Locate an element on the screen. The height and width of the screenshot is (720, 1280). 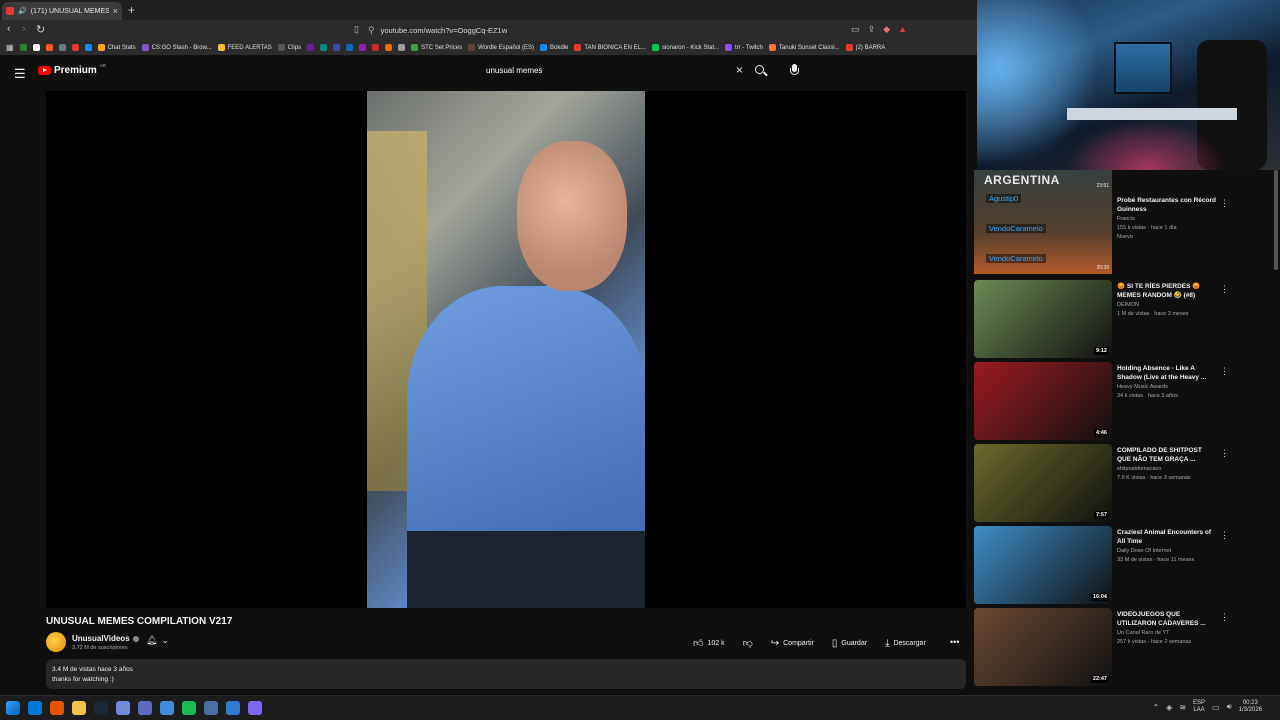
bookmark-item: trr - Twitch is located at coordinates (744, 47).